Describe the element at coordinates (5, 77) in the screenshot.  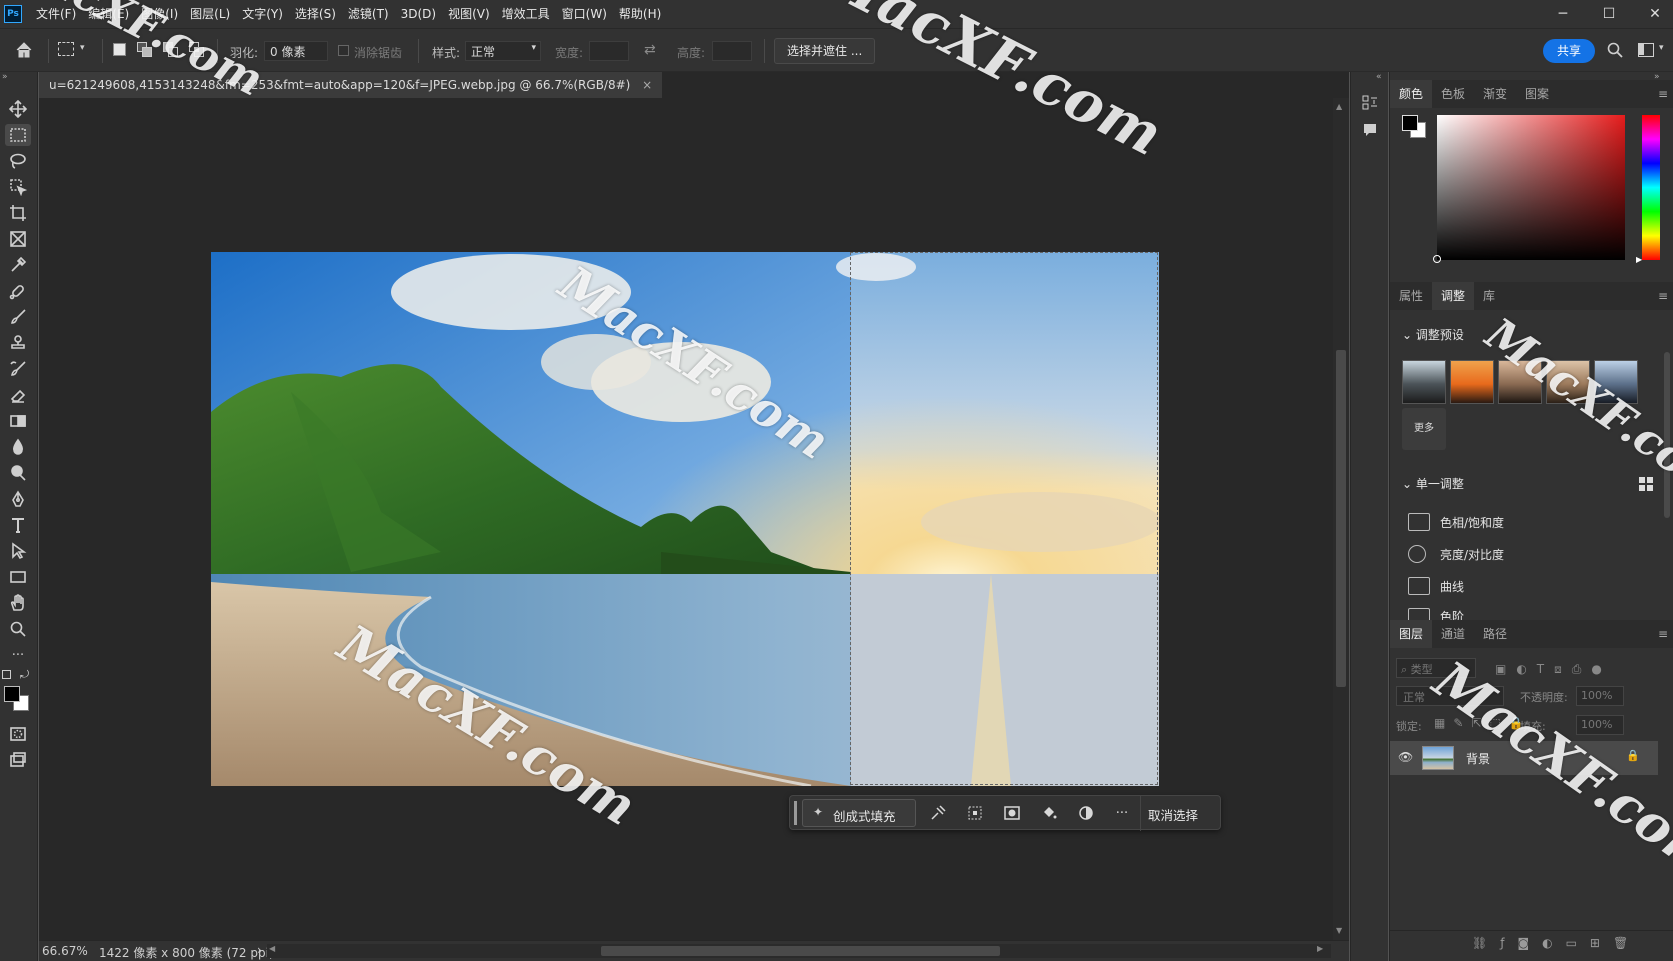
I see `collapse-toolbar-icon: »` at that location.